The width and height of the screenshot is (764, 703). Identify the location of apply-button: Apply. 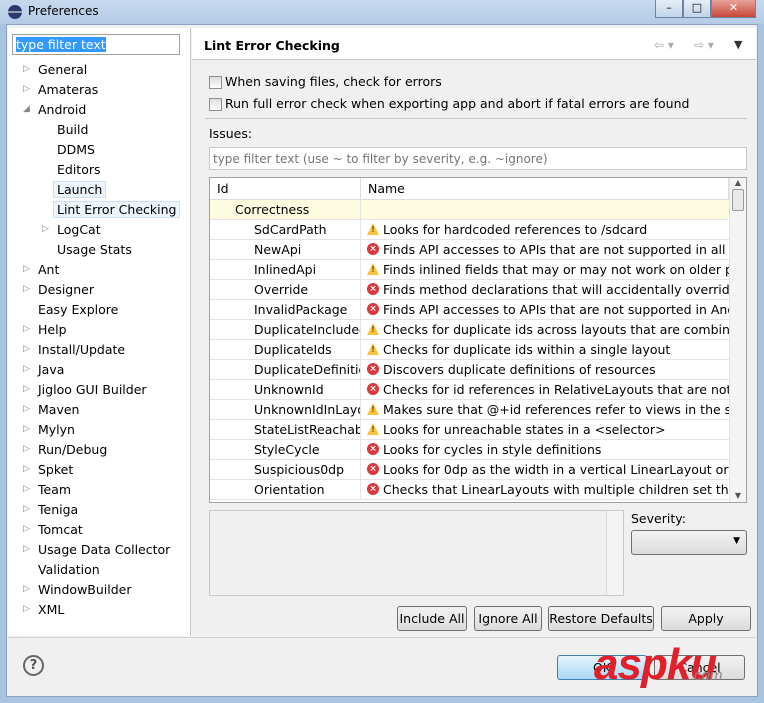
(706, 618).